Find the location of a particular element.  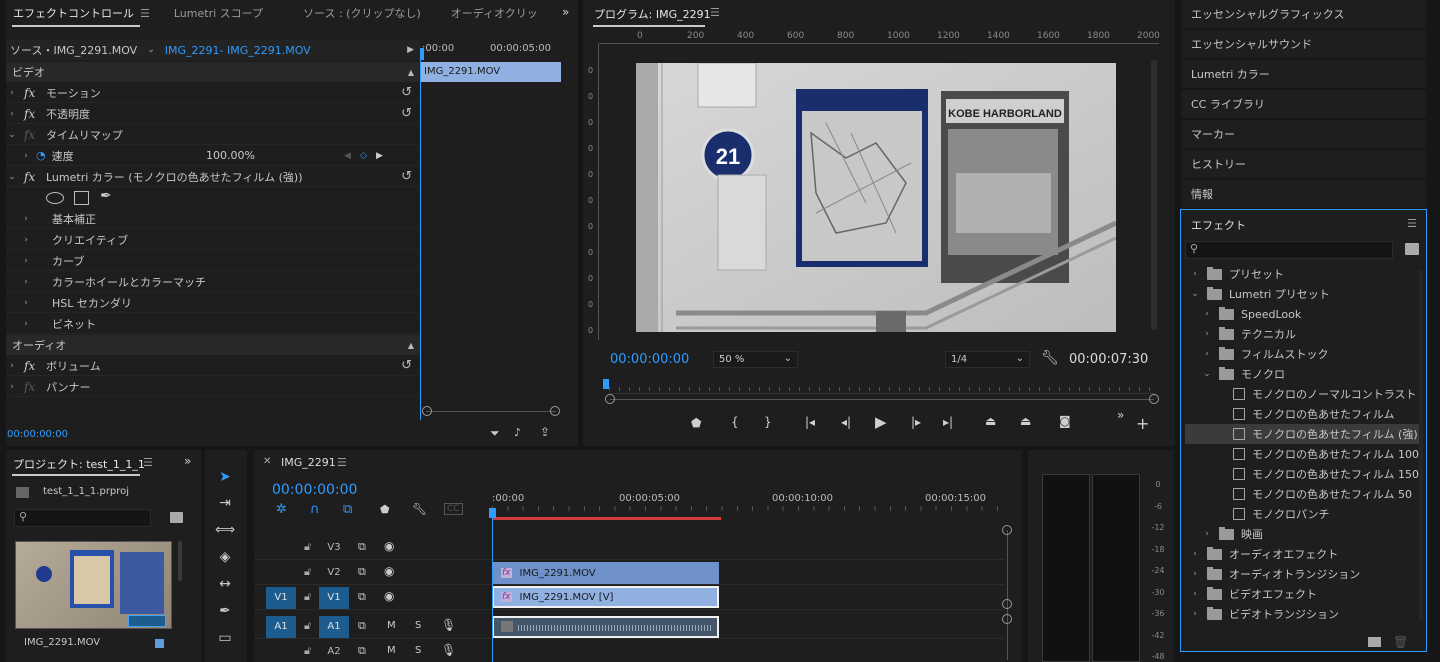

speed-value: 100.00% is located at coordinates (230, 155).